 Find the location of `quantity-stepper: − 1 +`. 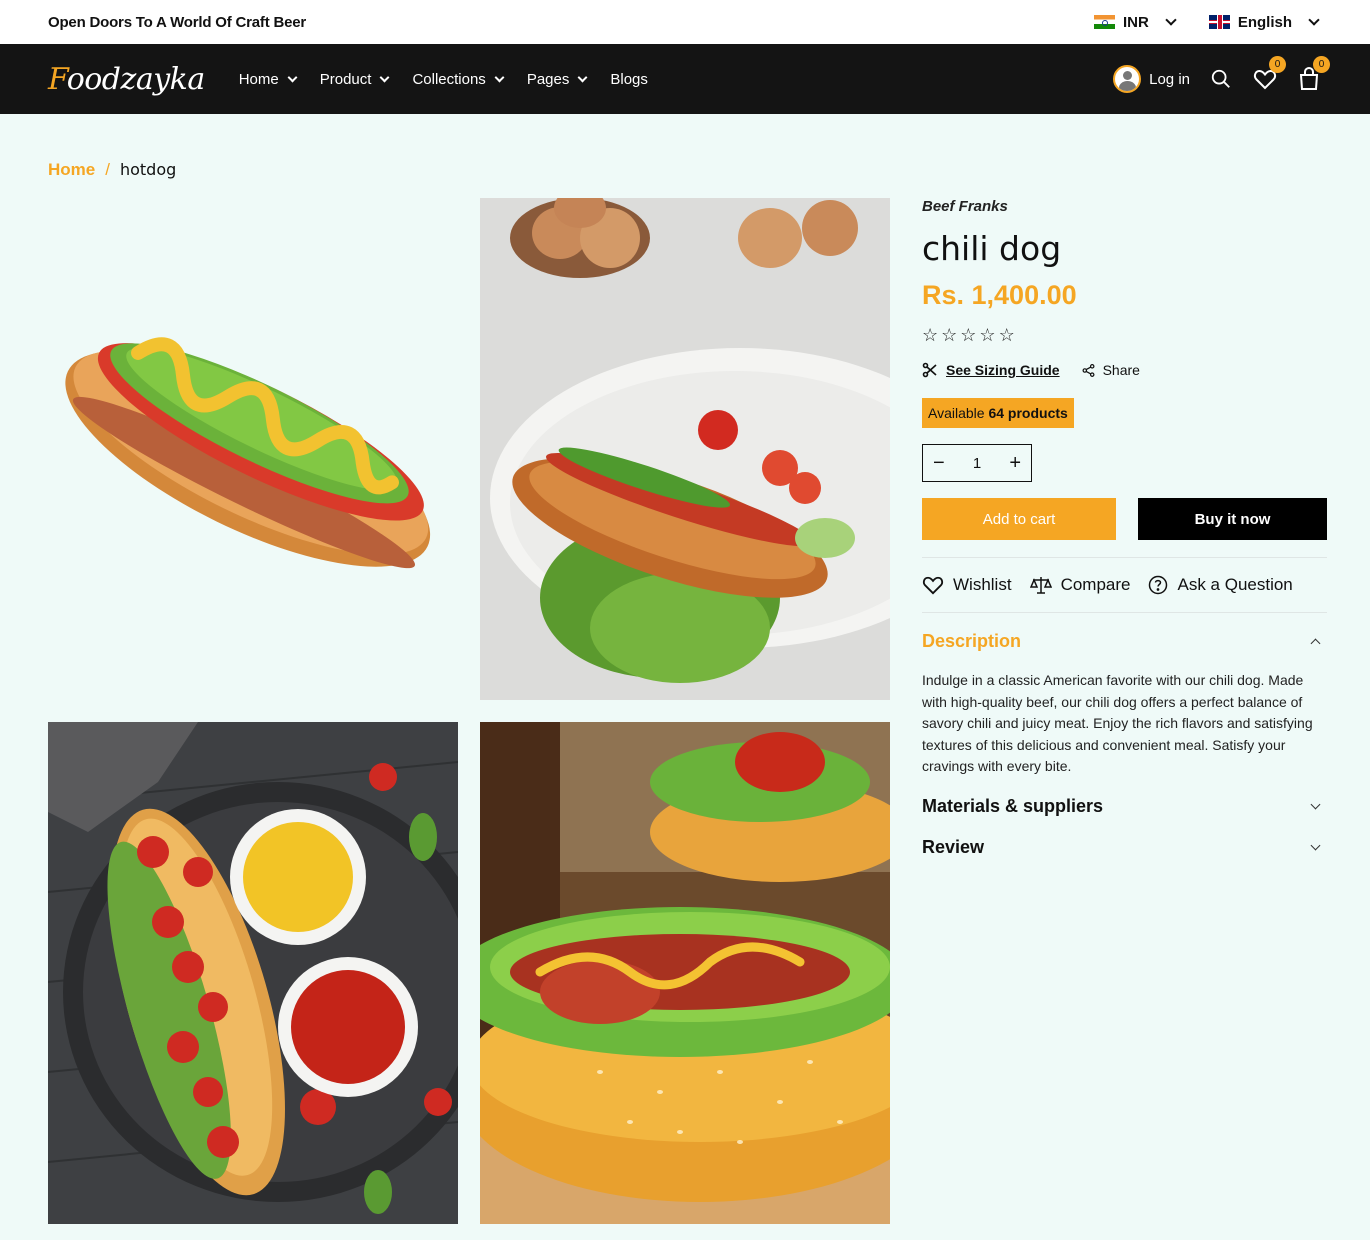

quantity-stepper: − 1 + is located at coordinates (977, 463).